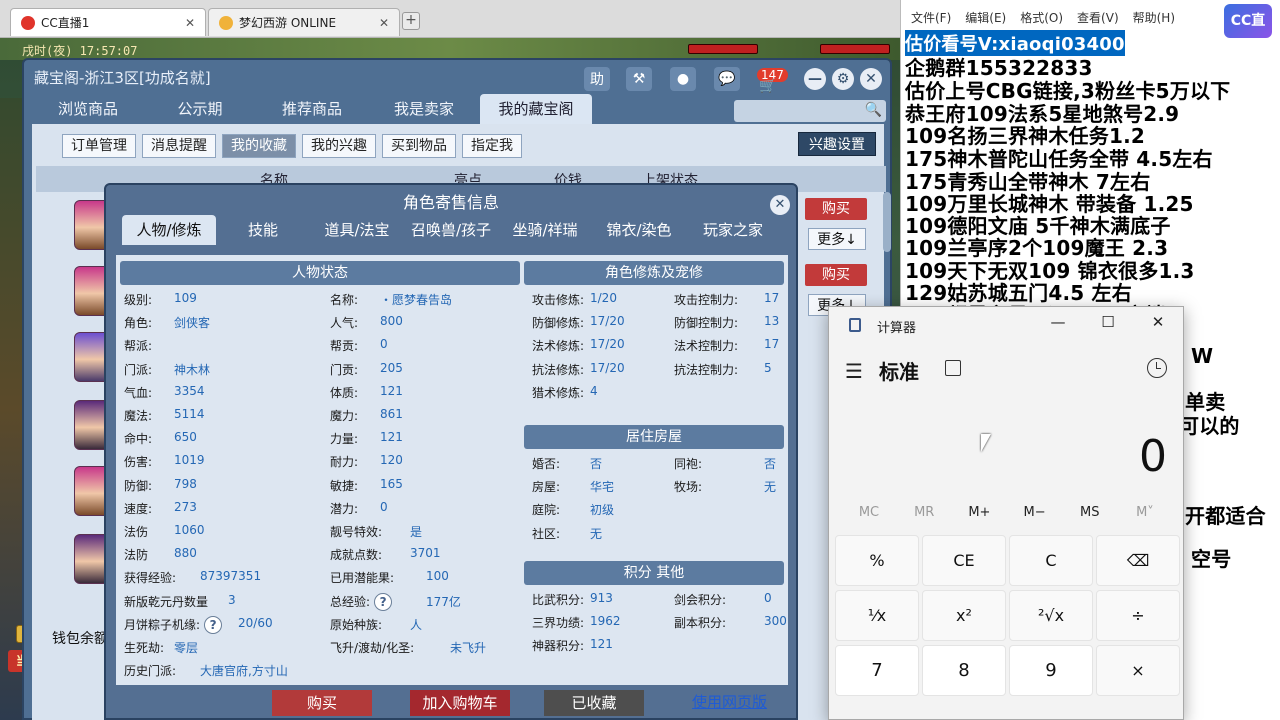 Image resolution: width=1280 pixels, height=720 pixels. I want to click on backspace-button: ⌫, so click(1138, 560).